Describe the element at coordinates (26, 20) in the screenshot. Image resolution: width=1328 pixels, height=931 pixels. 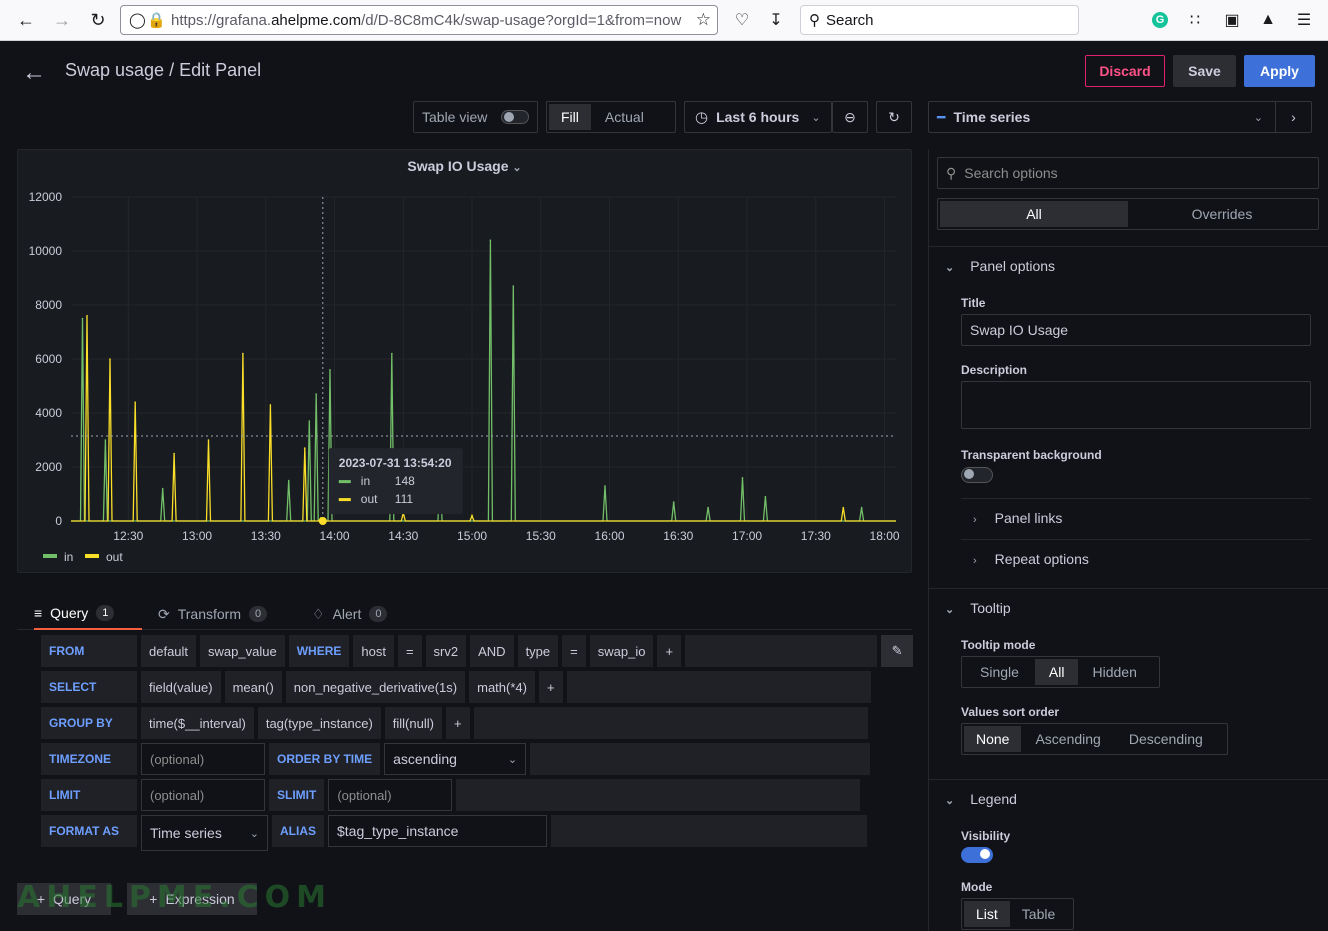
I see `back-icon: ←` at that location.